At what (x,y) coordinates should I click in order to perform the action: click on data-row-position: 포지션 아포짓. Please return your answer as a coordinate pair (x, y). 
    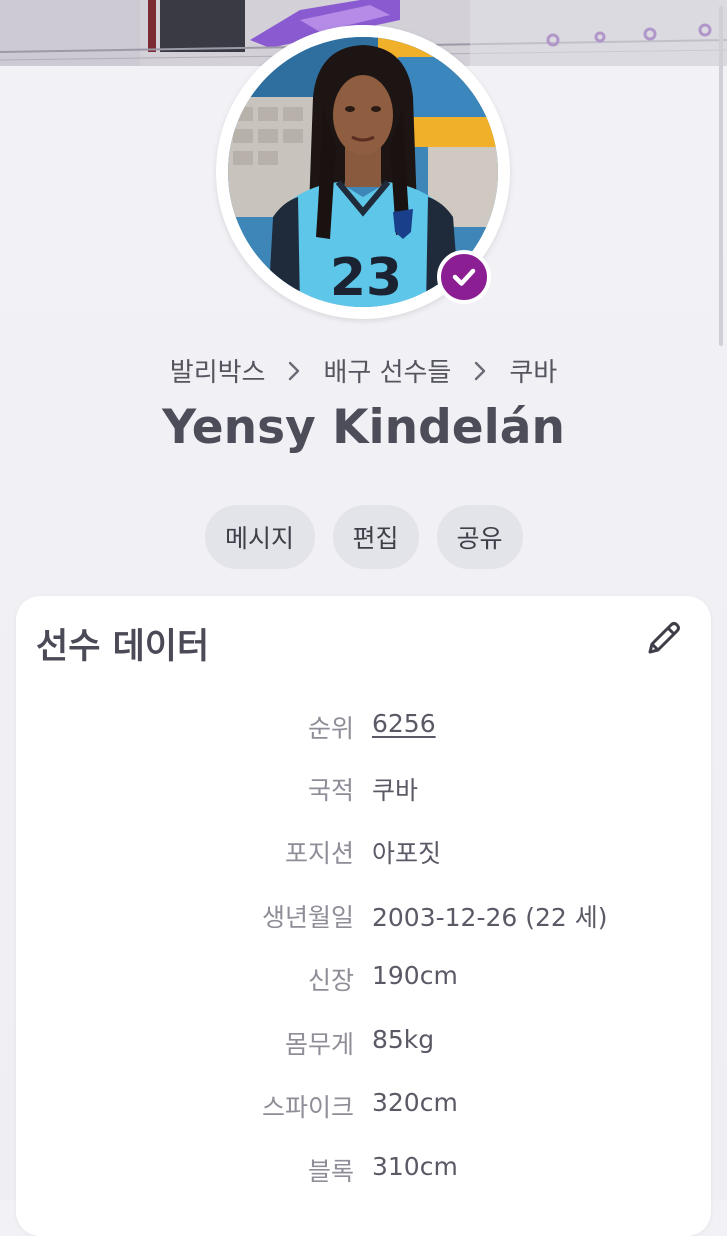
    Looking at the image, I should click on (363, 854).